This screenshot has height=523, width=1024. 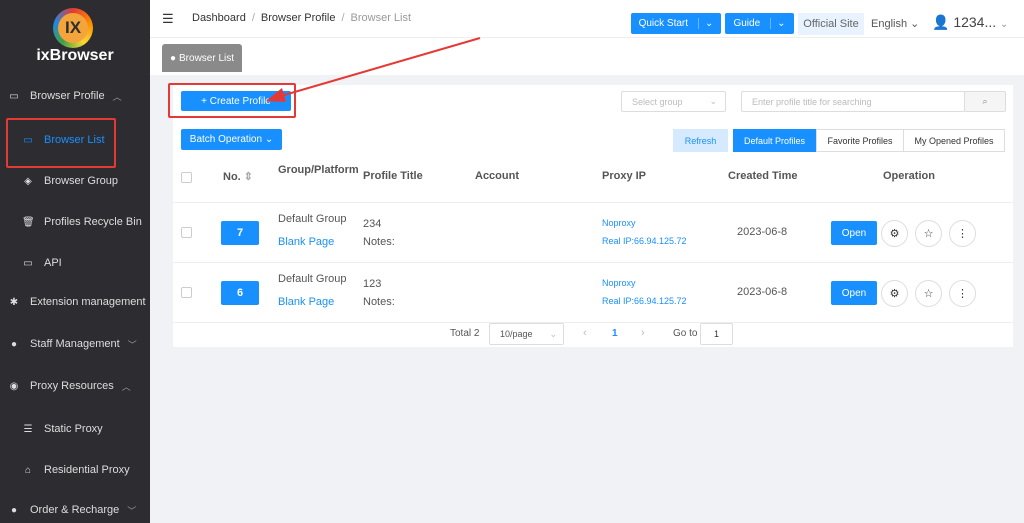 I want to click on sidebar-item-browser-profile: ▭ Browser Profile ︿, so click(x=75, y=96).